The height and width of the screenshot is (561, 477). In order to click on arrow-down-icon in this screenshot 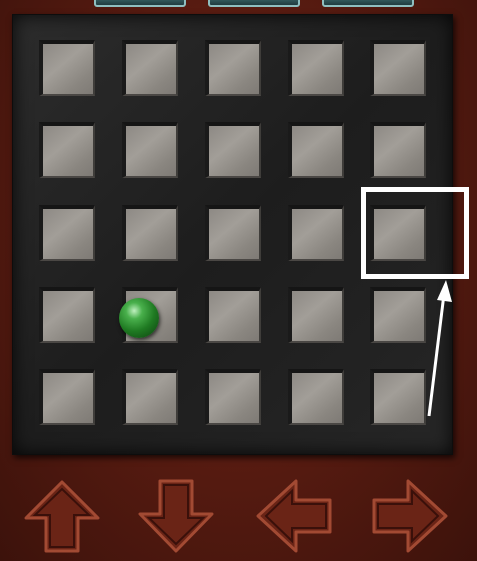, I will do `click(176, 516)`.